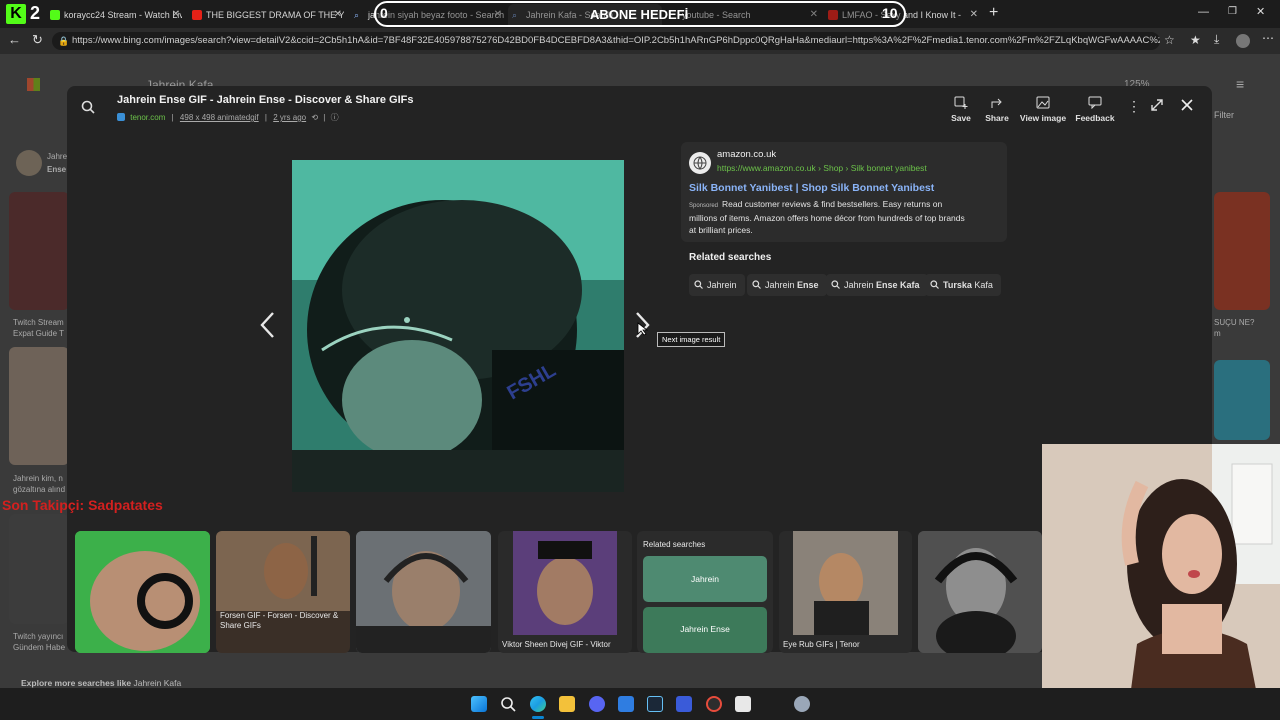  What do you see at coordinates (57, 156) in the screenshot?
I see `left-item: Jahre` at bounding box center [57, 156].